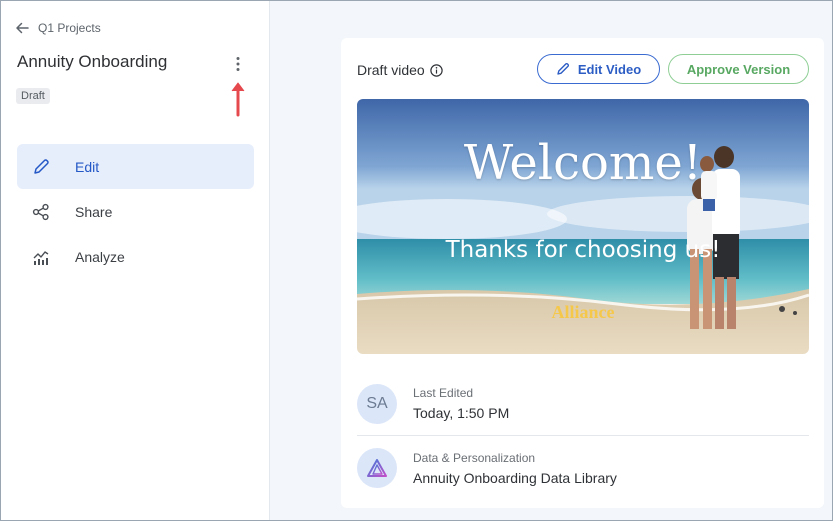  Describe the element at coordinates (583, 250) in the screenshot. I see `video-subline: Thanks for choosing us!` at that location.